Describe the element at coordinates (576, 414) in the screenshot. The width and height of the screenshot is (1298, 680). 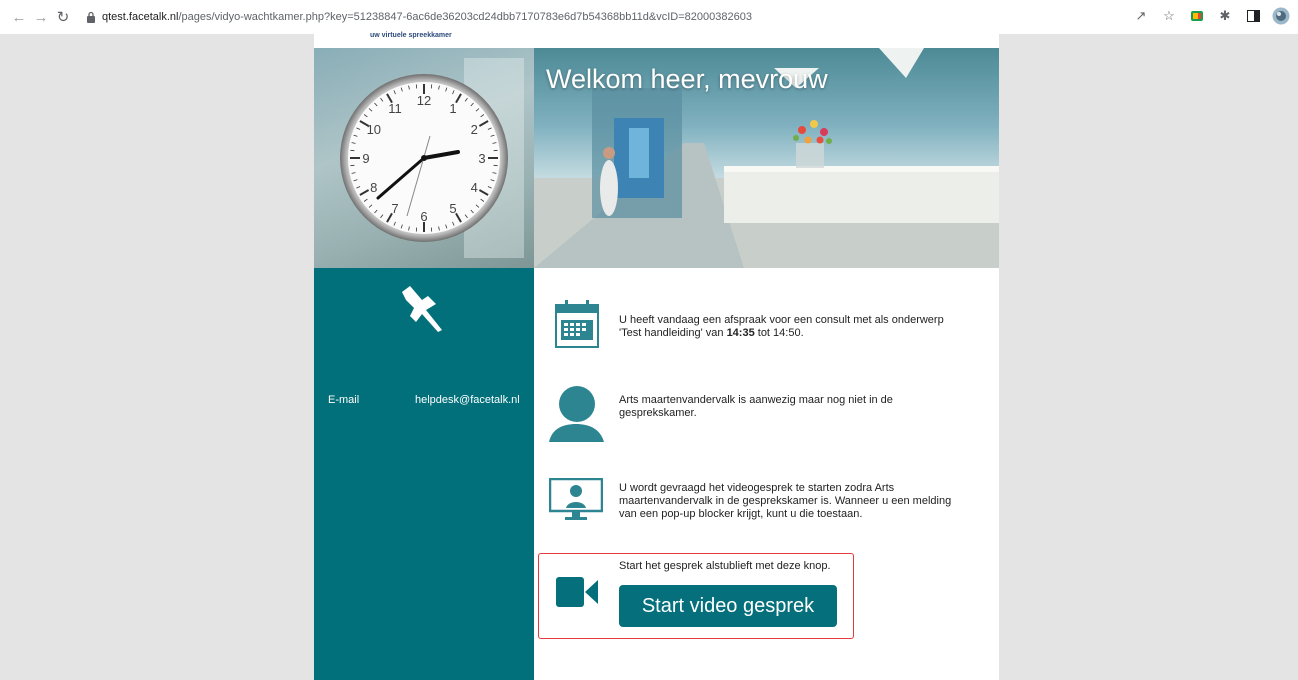
I see `person-icon` at that location.